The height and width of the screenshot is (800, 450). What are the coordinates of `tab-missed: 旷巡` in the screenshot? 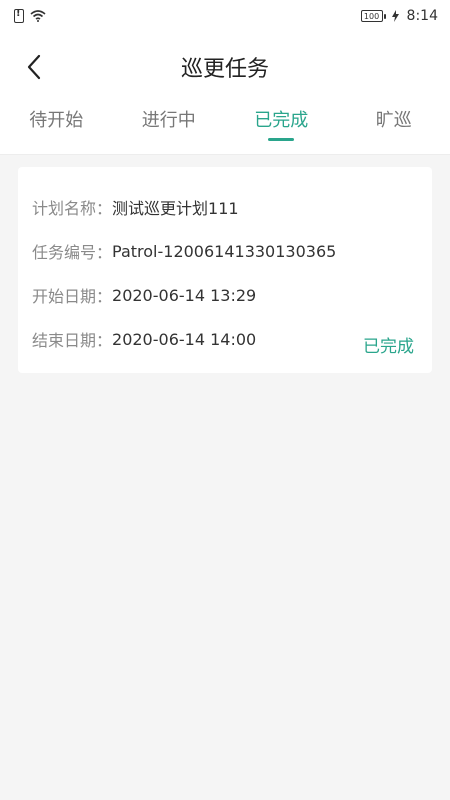 It's located at (394, 121).